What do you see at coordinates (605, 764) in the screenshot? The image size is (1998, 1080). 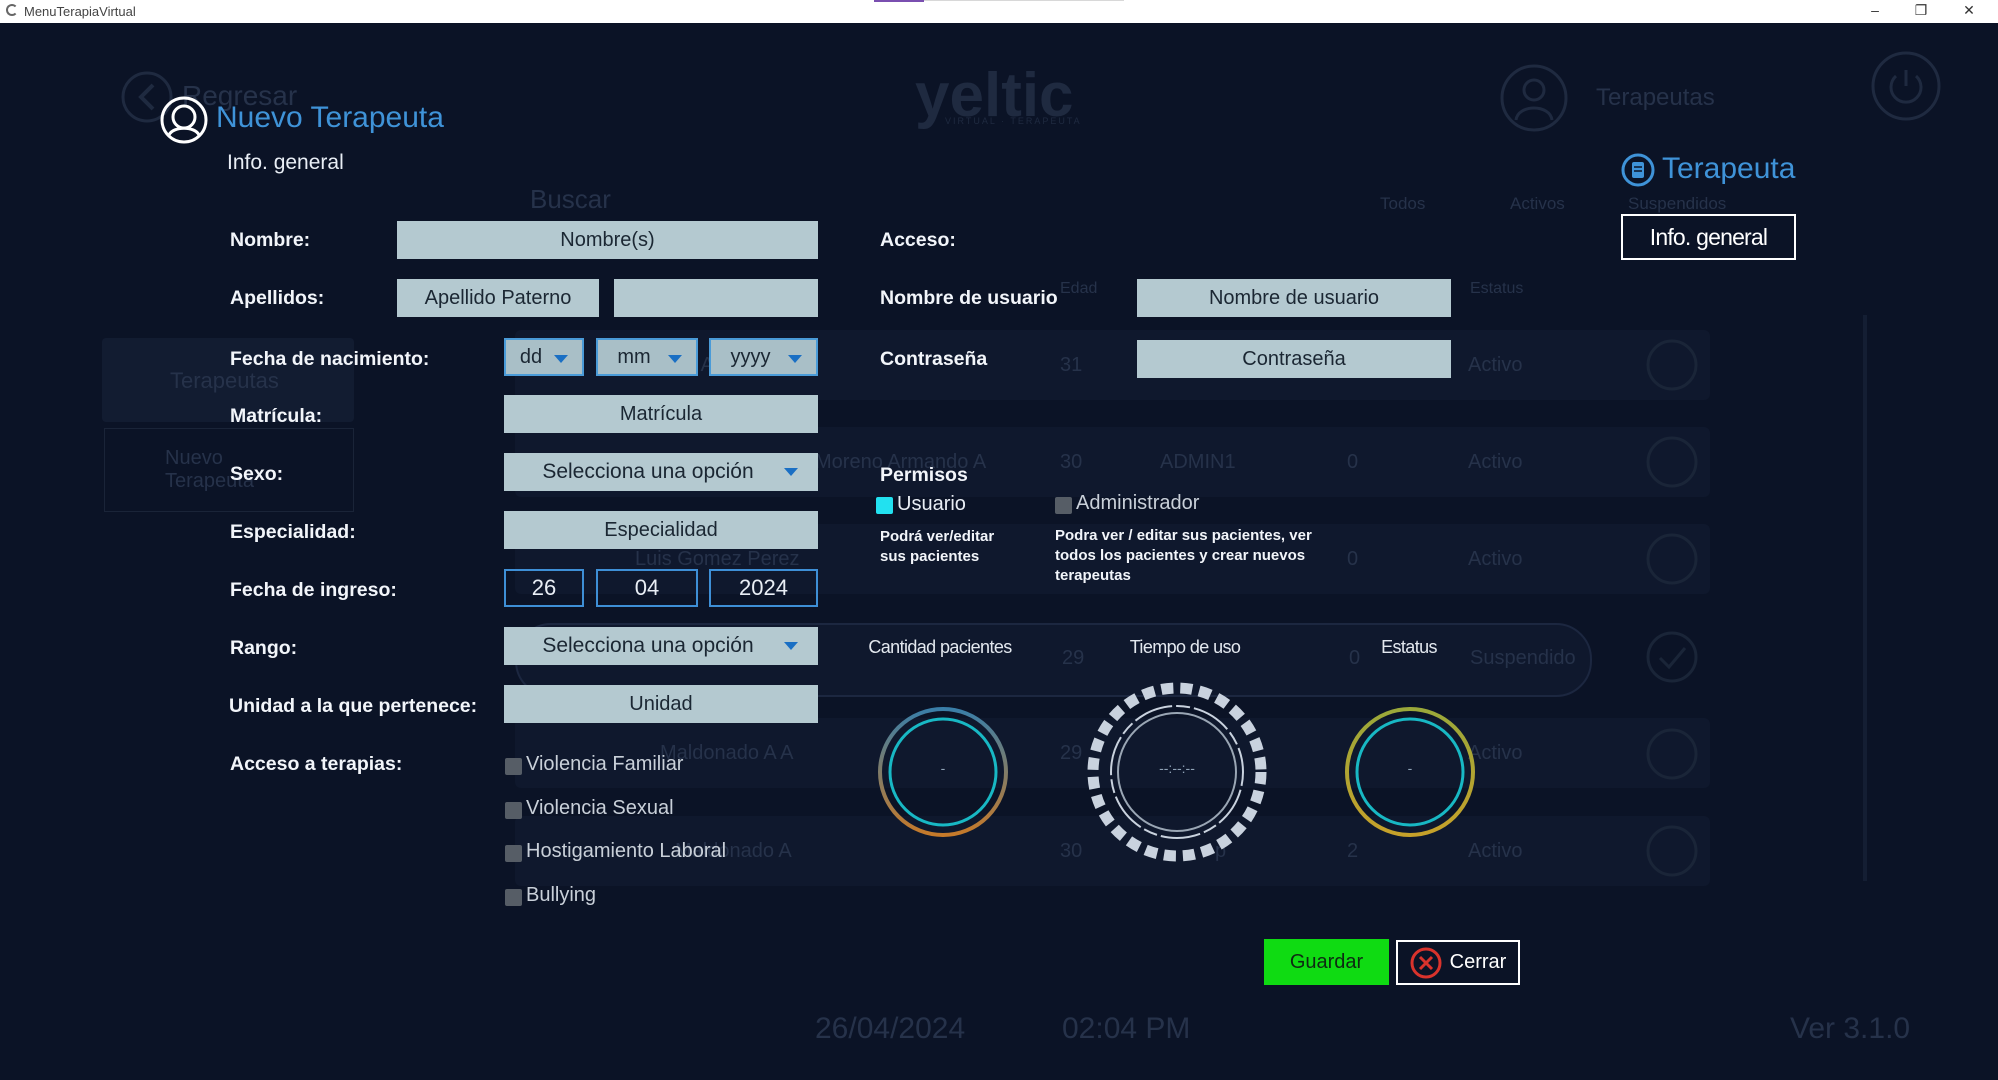 I see `violencia-familiar-label: Violencia Familiar` at bounding box center [605, 764].